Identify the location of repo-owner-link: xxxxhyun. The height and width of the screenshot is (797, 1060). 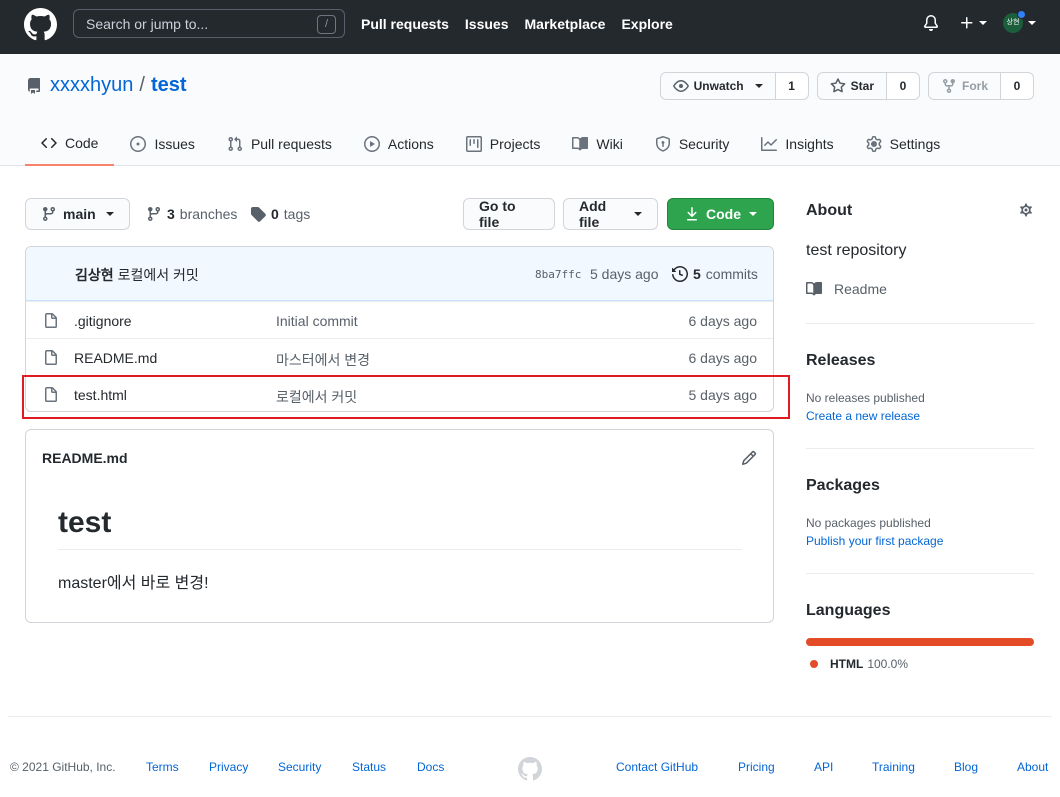
(91, 85).